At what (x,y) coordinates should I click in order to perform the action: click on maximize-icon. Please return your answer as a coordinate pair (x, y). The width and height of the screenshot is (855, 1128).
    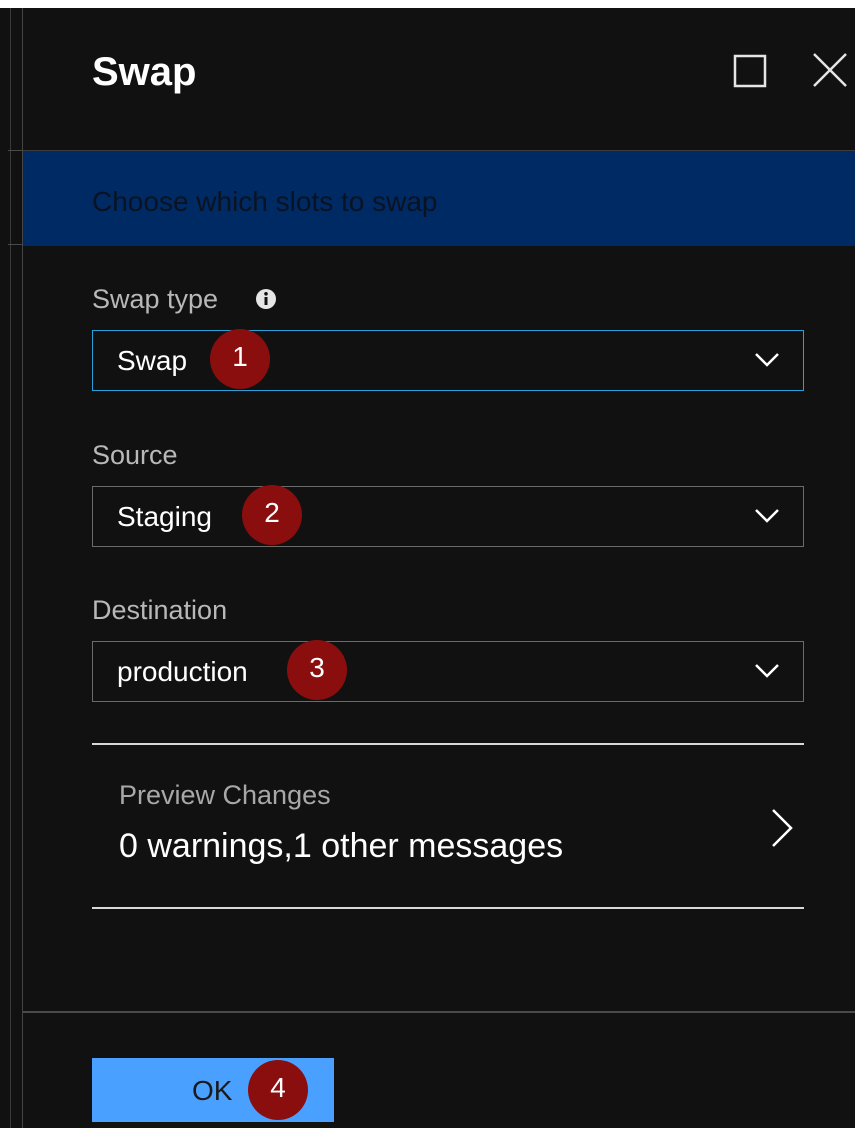
    Looking at the image, I should click on (750, 71).